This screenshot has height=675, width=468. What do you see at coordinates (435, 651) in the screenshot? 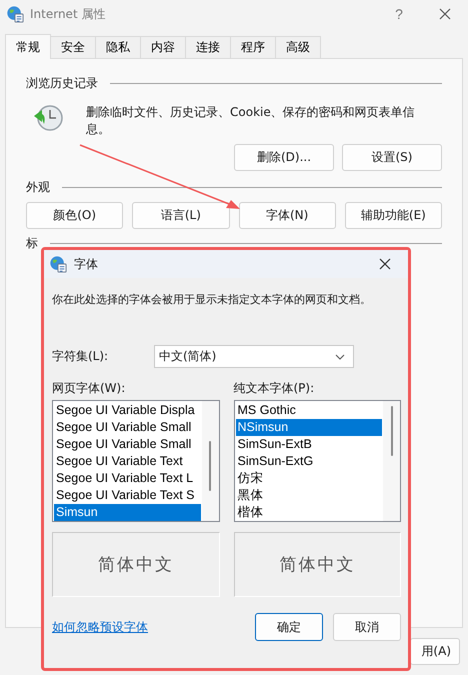
I see `apply-button: 用(A)` at bounding box center [435, 651].